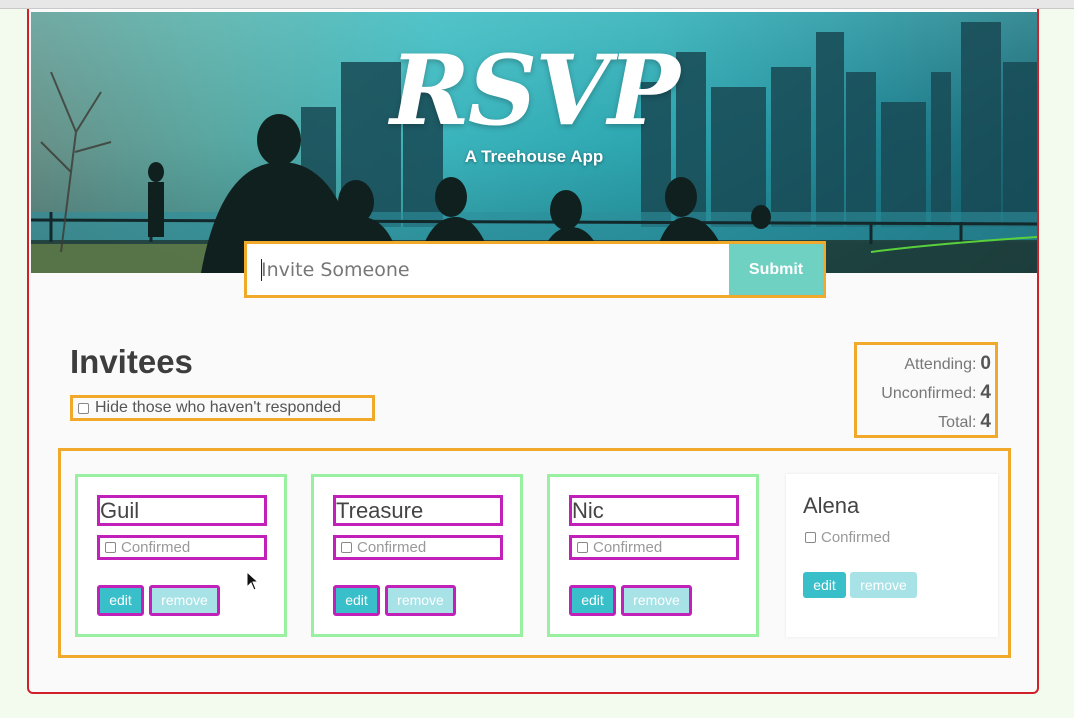  What do you see at coordinates (957, 422) in the screenshot?
I see `total-label: Total:` at bounding box center [957, 422].